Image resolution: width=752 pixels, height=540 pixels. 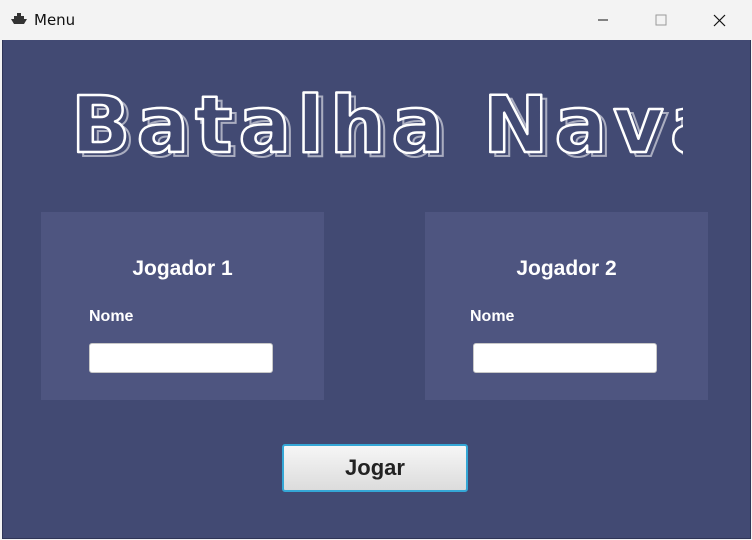 What do you see at coordinates (566, 306) in the screenshot?
I see `player-2-panel: Jogador 2 Nome` at bounding box center [566, 306].